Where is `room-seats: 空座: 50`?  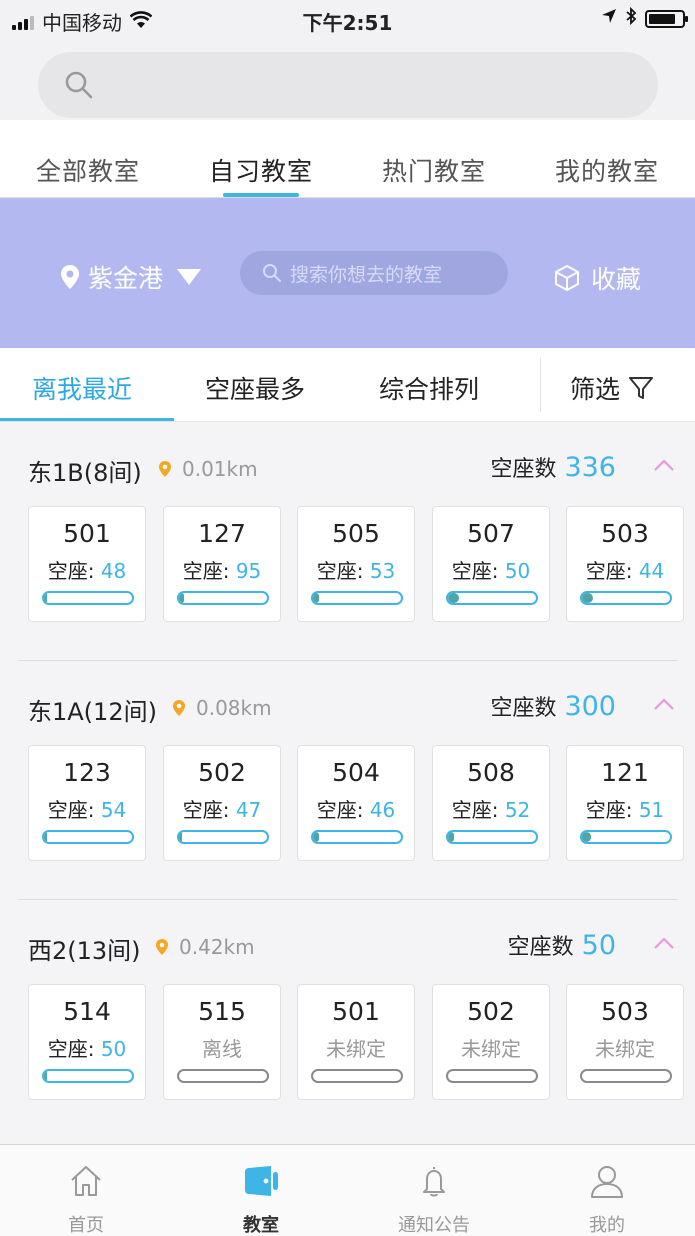
room-seats: 空座: 50 is located at coordinates (87, 1047).